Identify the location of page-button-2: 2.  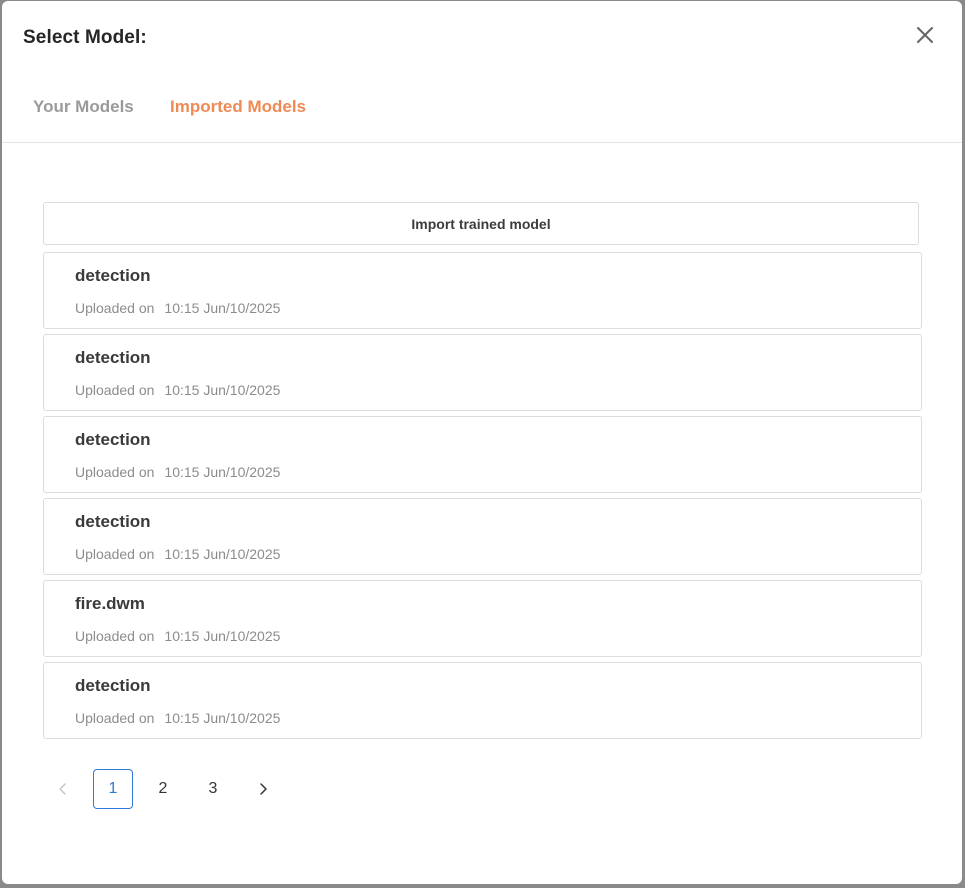
(163, 789).